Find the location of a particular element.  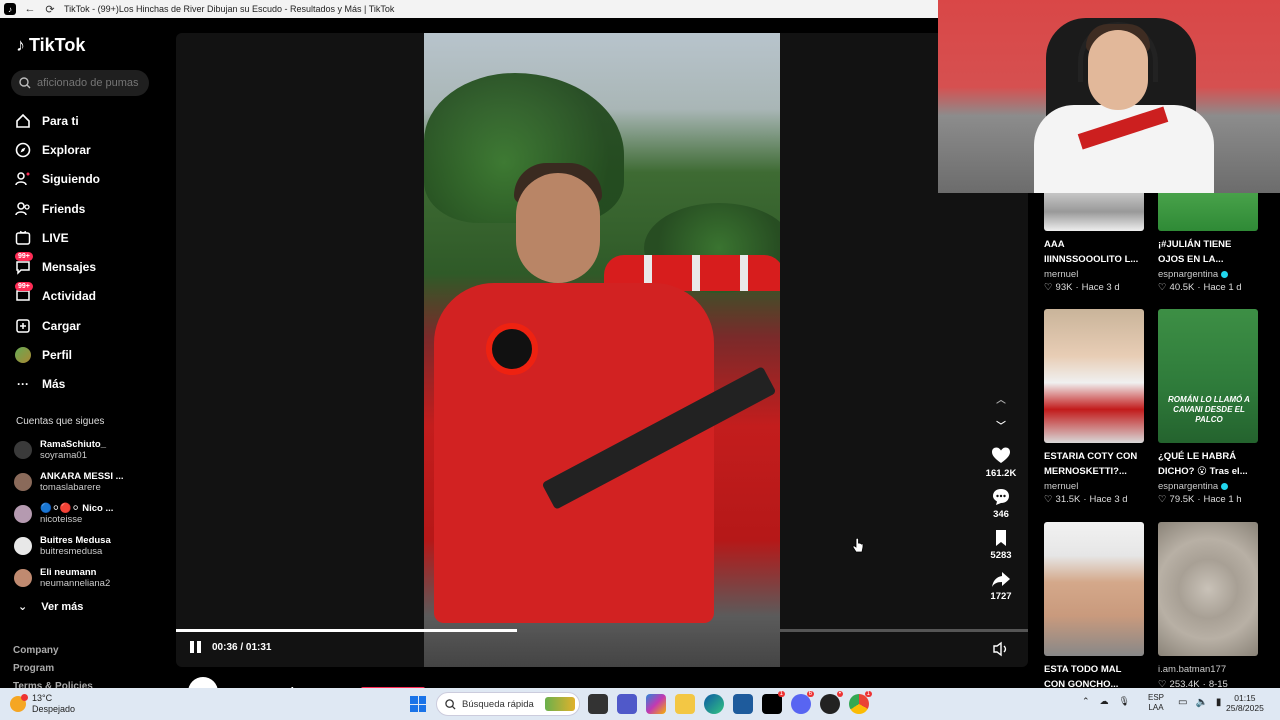

reload-icon: ⟳ is located at coordinates (50, 9).